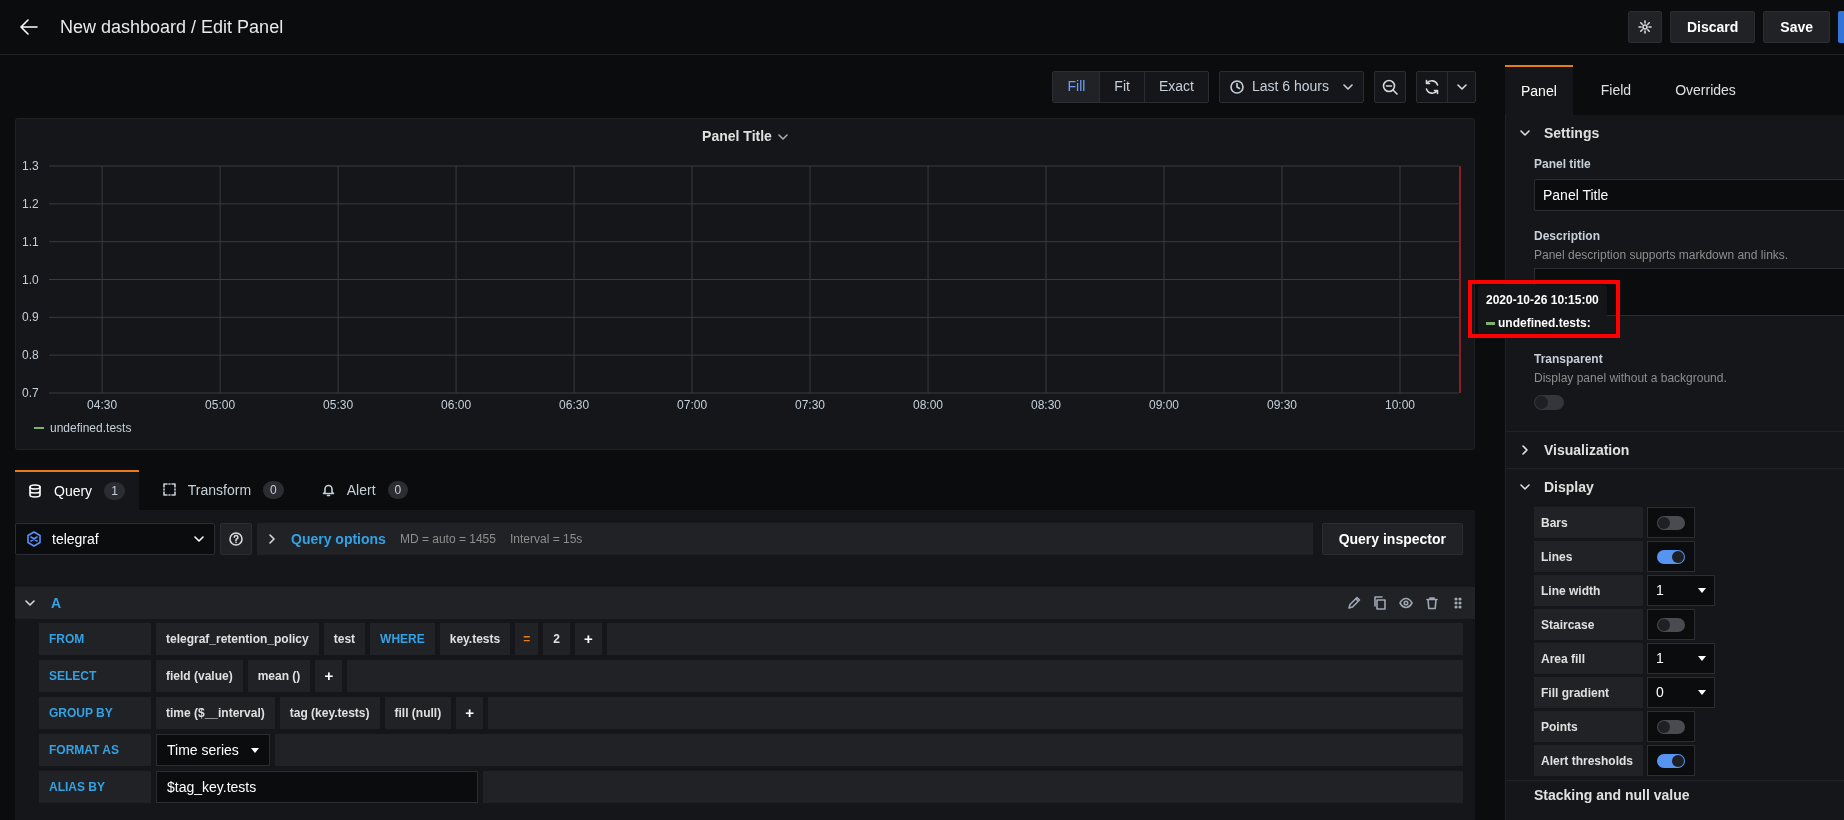 The image size is (1844, 820). I want to click on x-axis-label: 07:00, so click(692, 405).